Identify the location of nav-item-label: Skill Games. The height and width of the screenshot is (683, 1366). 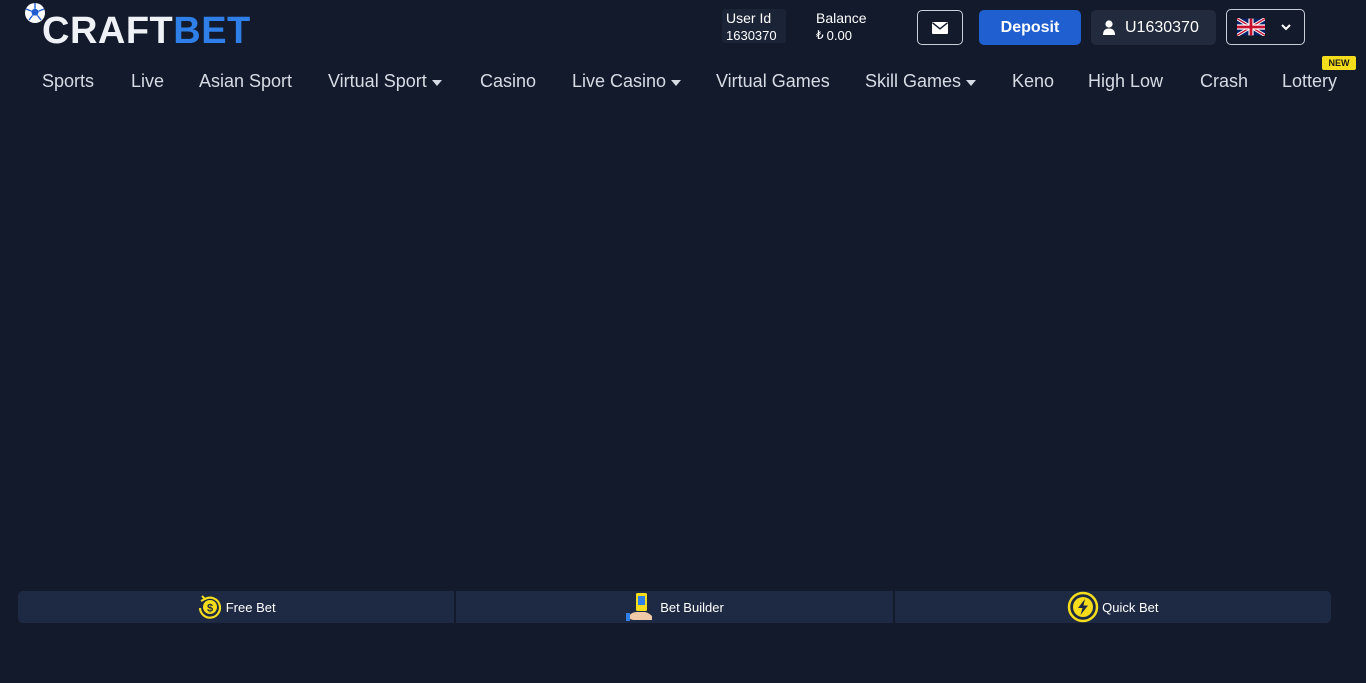
(913, 81).